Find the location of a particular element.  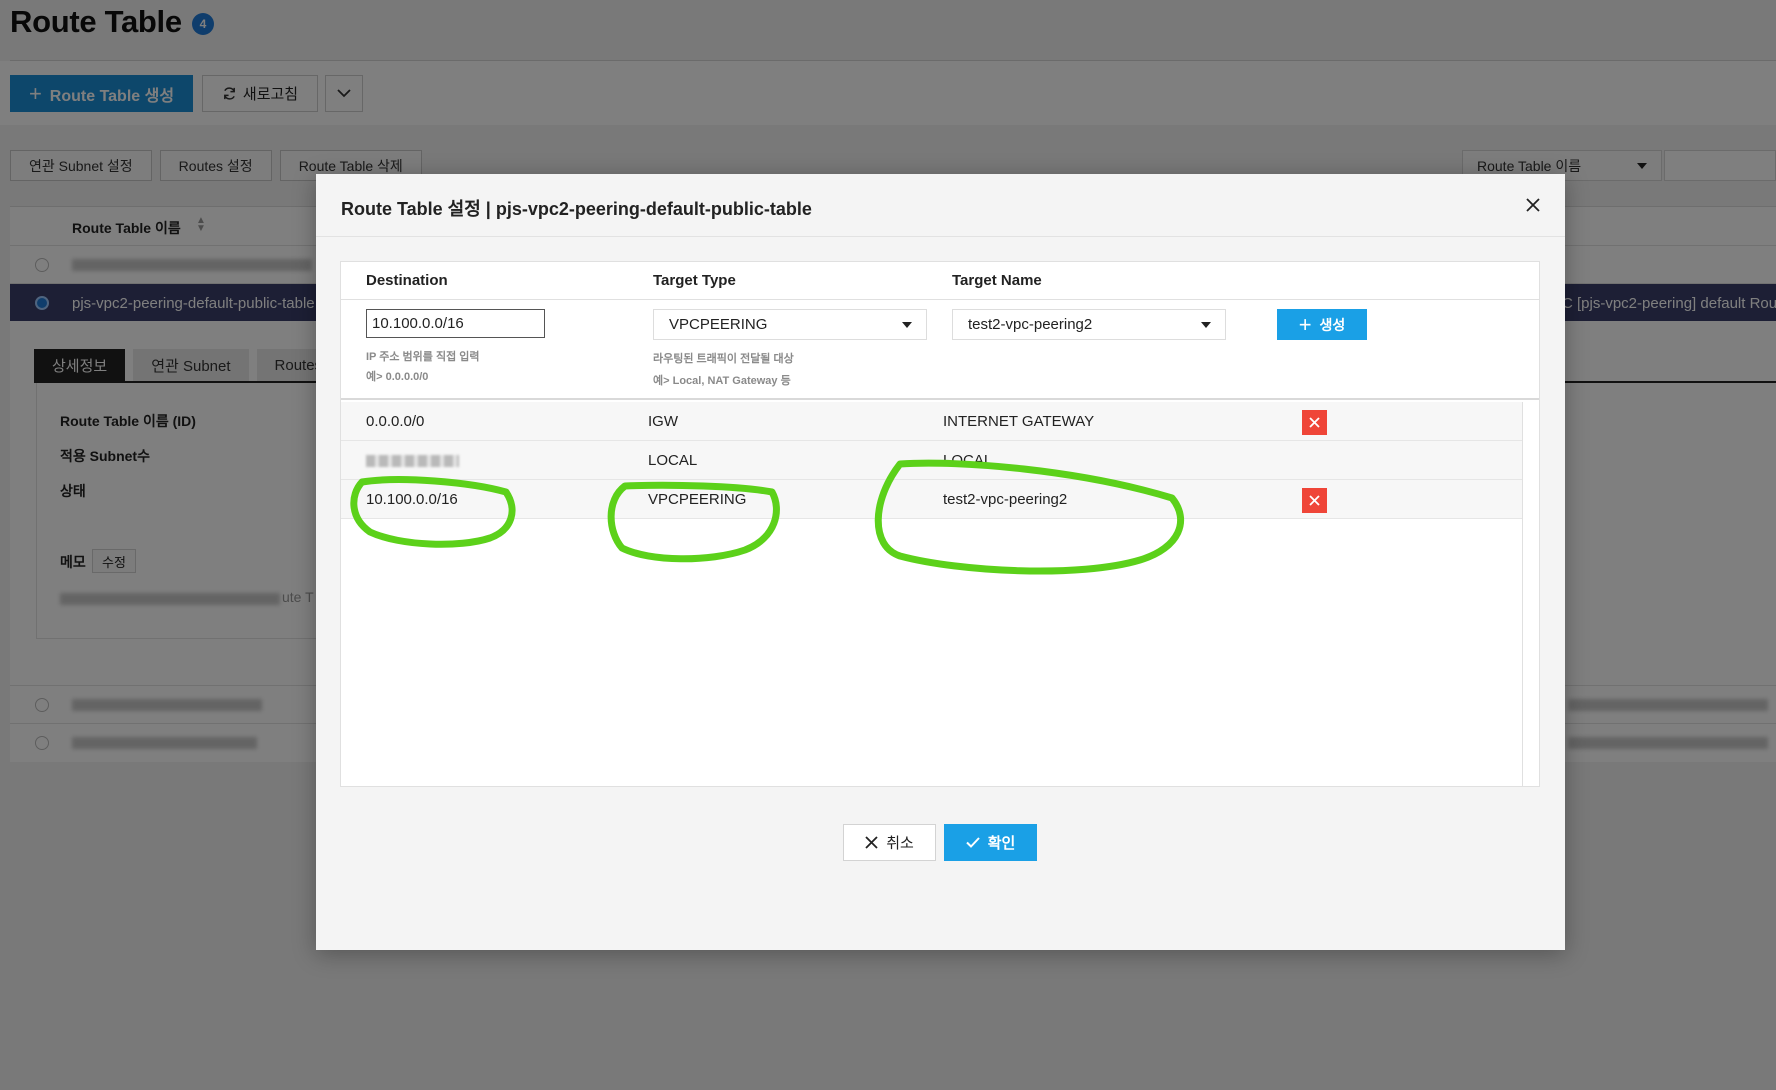

destination-input is located at coordinates (455, 323).